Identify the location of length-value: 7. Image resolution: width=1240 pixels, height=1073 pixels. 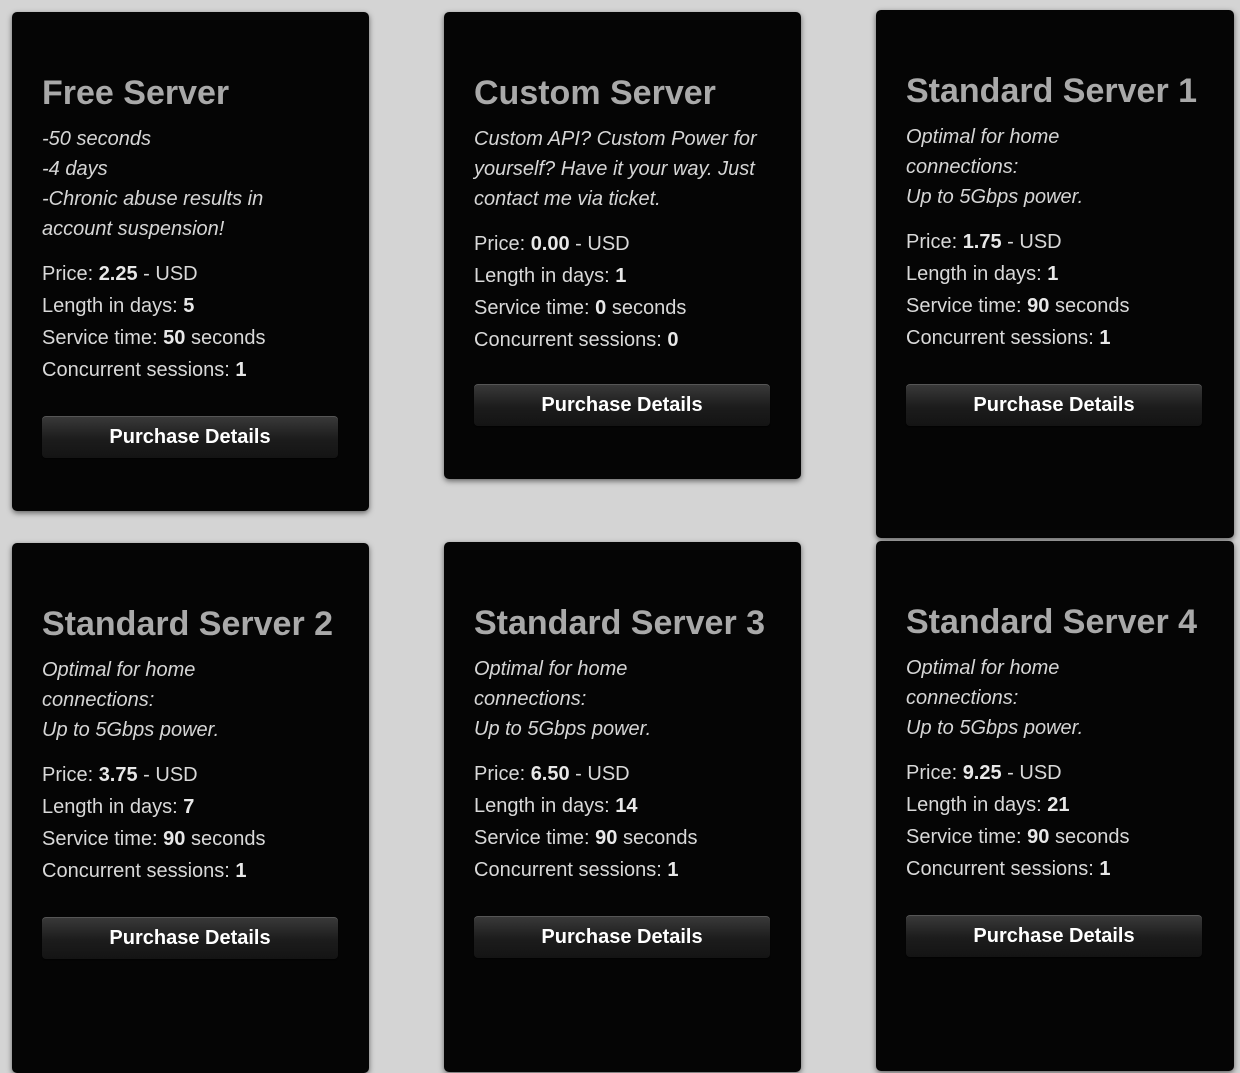
(189, 807).